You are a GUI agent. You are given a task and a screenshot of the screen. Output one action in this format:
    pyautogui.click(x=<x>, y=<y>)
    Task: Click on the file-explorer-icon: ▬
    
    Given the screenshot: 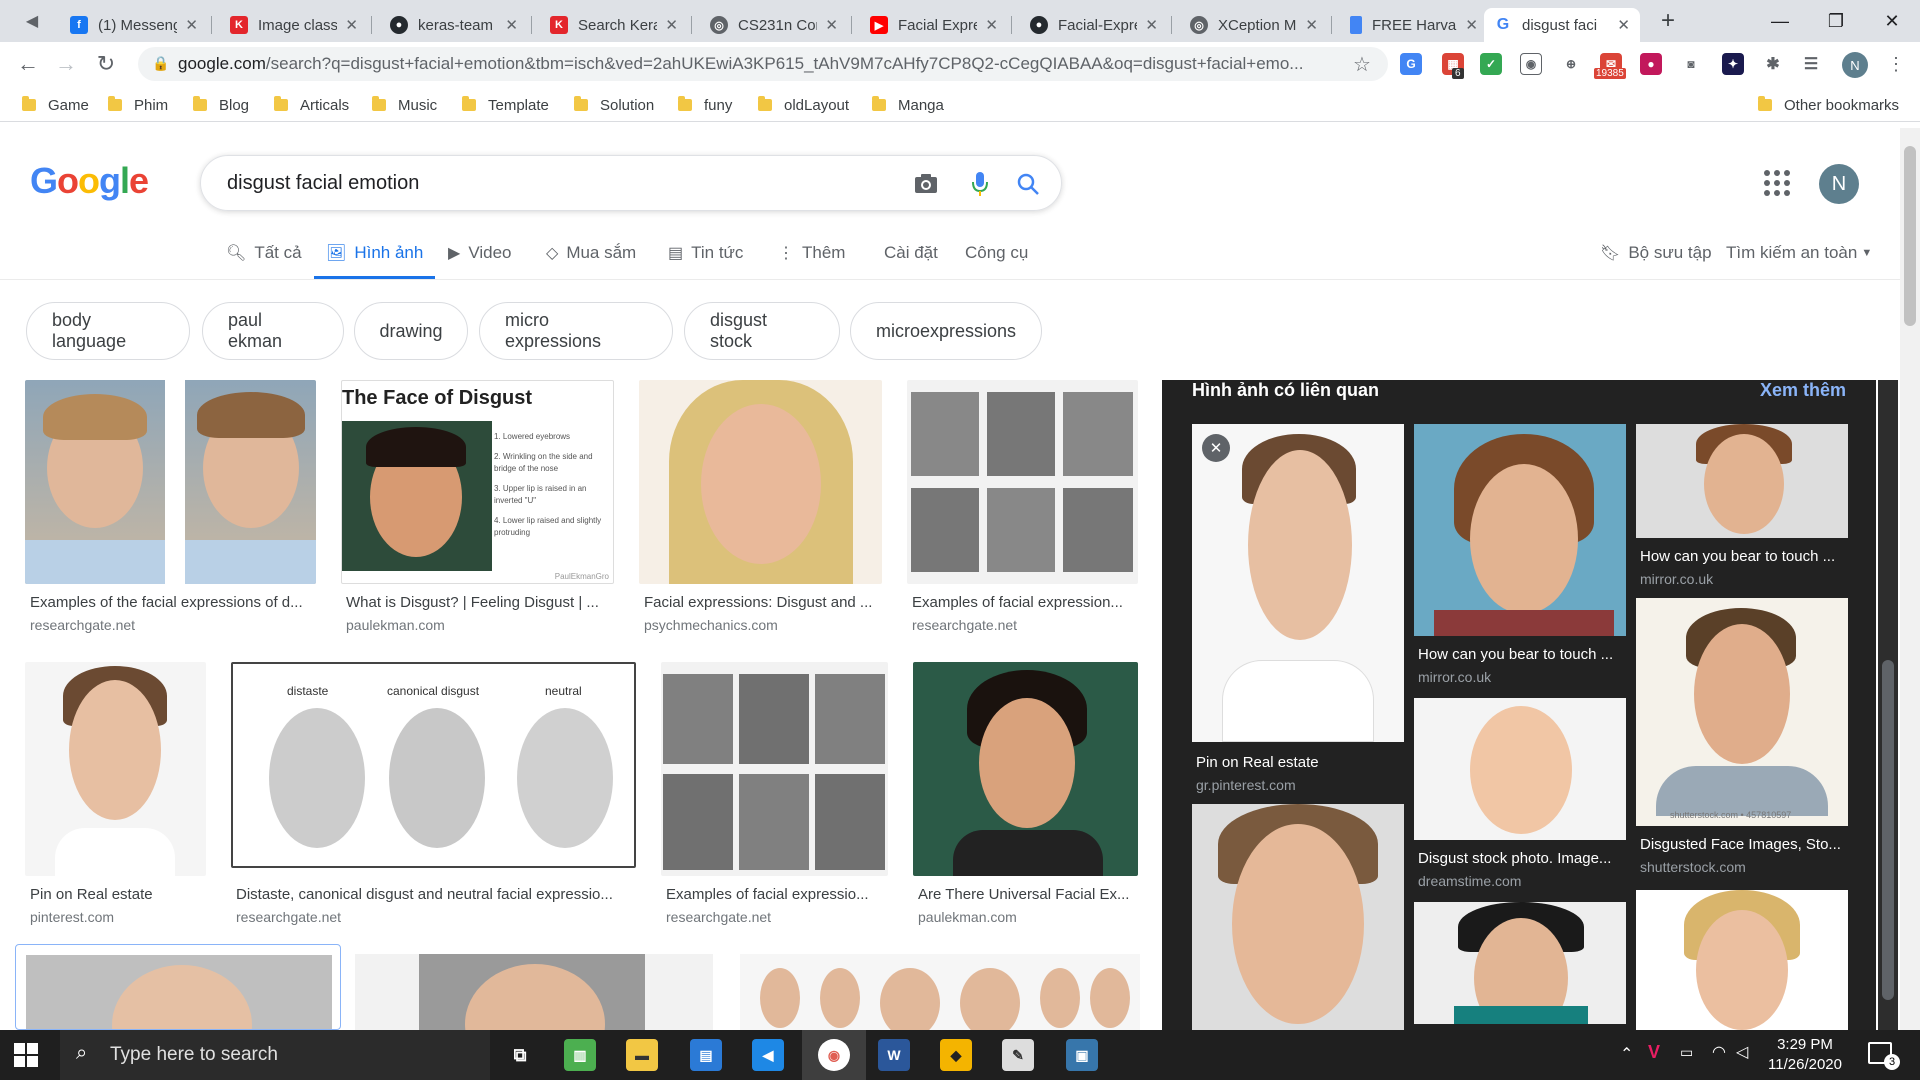 What is the action you would take?
    pyautogui.click(x=642, y=1055)
    